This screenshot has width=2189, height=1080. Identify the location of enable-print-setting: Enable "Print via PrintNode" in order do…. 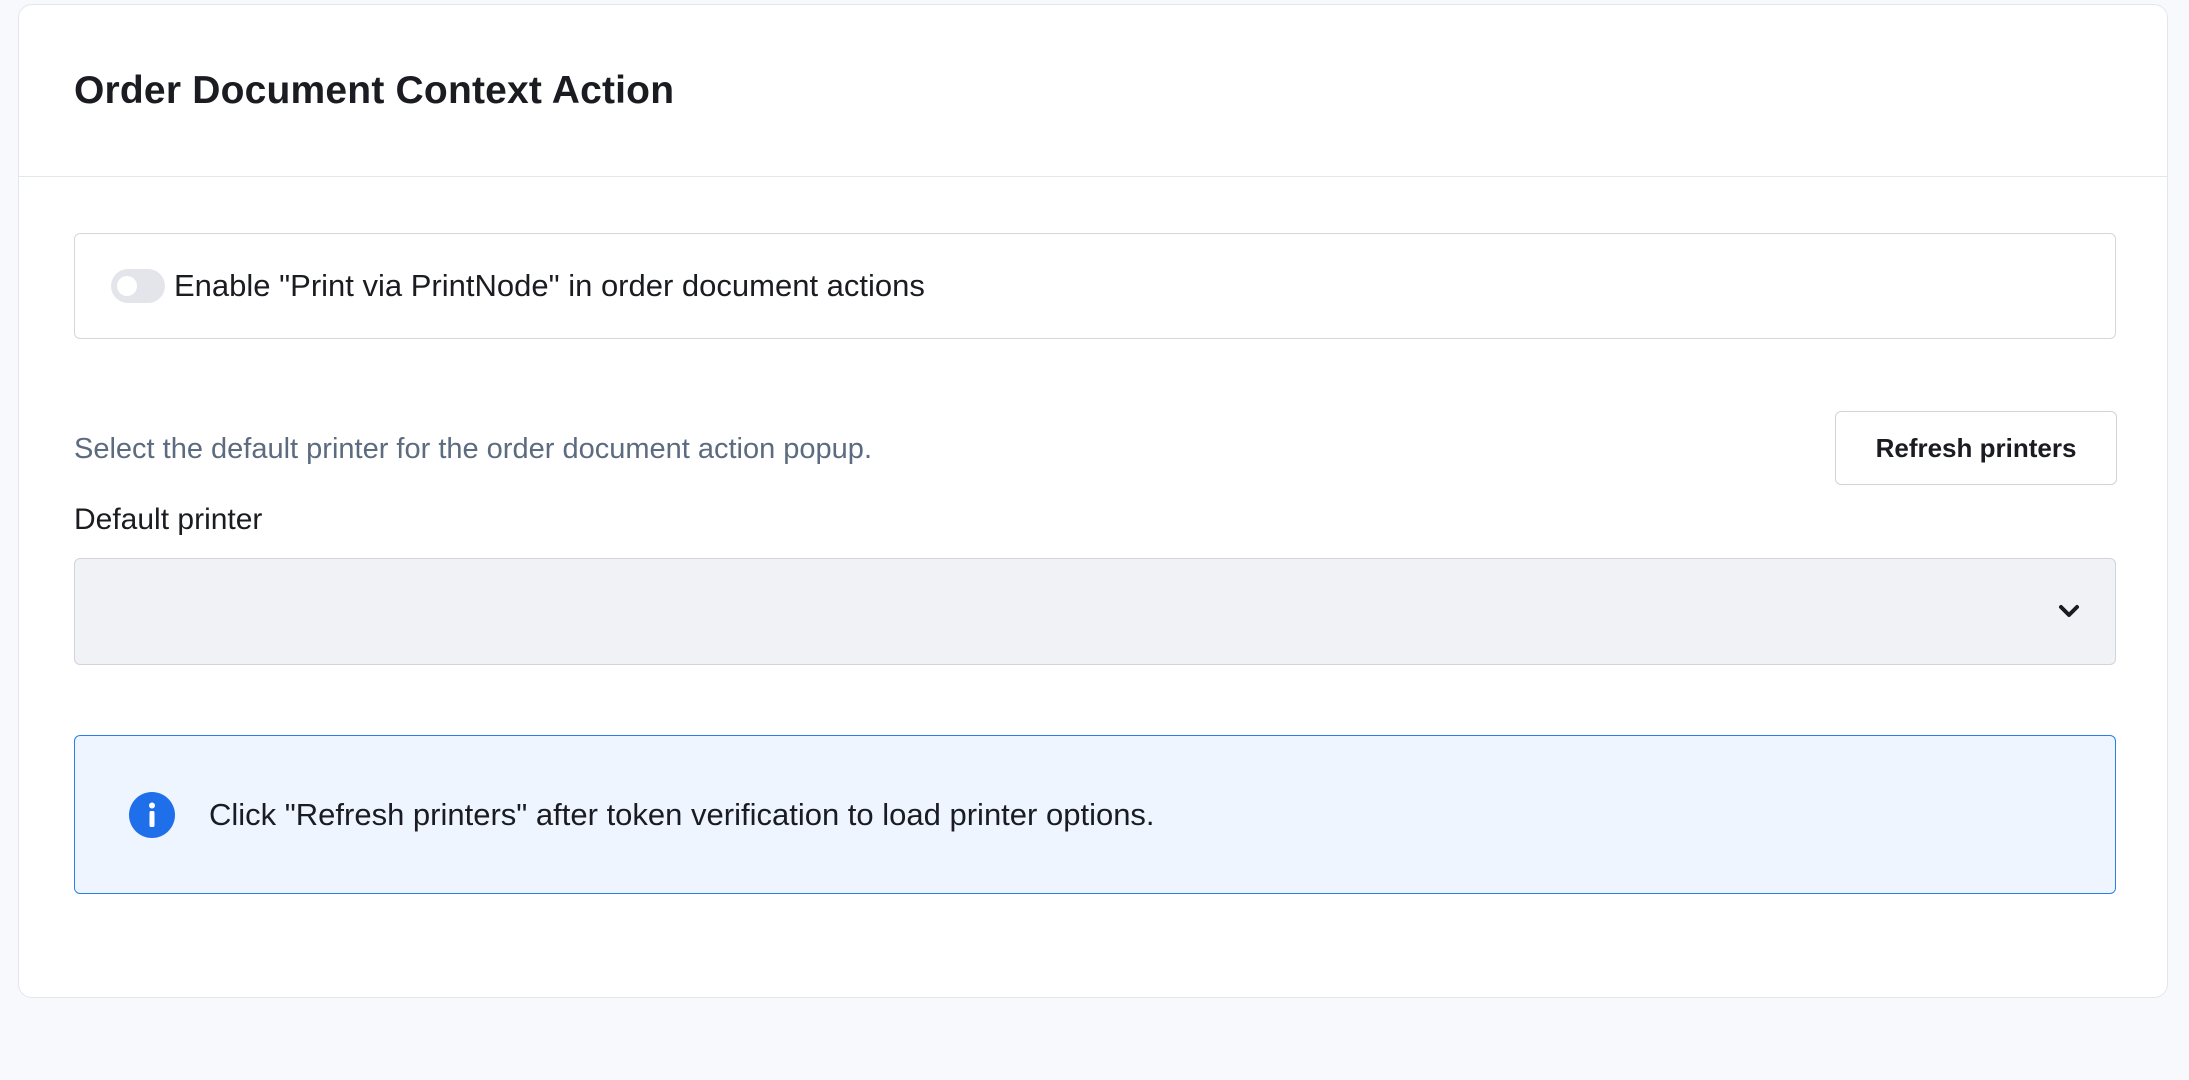
(1095, 286).